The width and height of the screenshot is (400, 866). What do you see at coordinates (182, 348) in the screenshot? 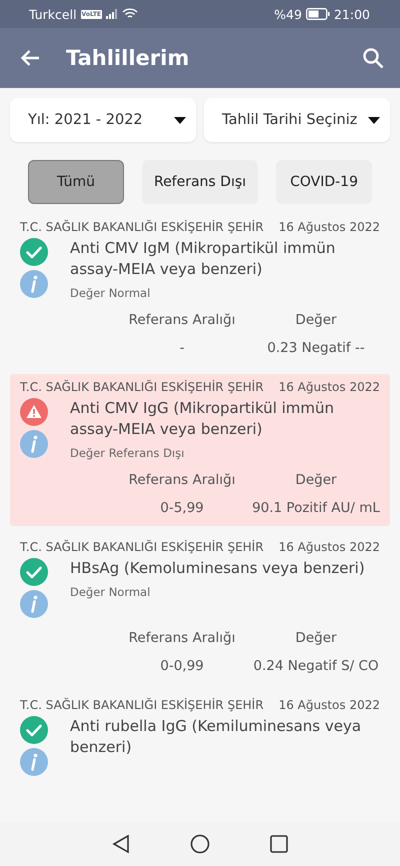
I see `table-cell-text: -` at bounding box center [182, 348].